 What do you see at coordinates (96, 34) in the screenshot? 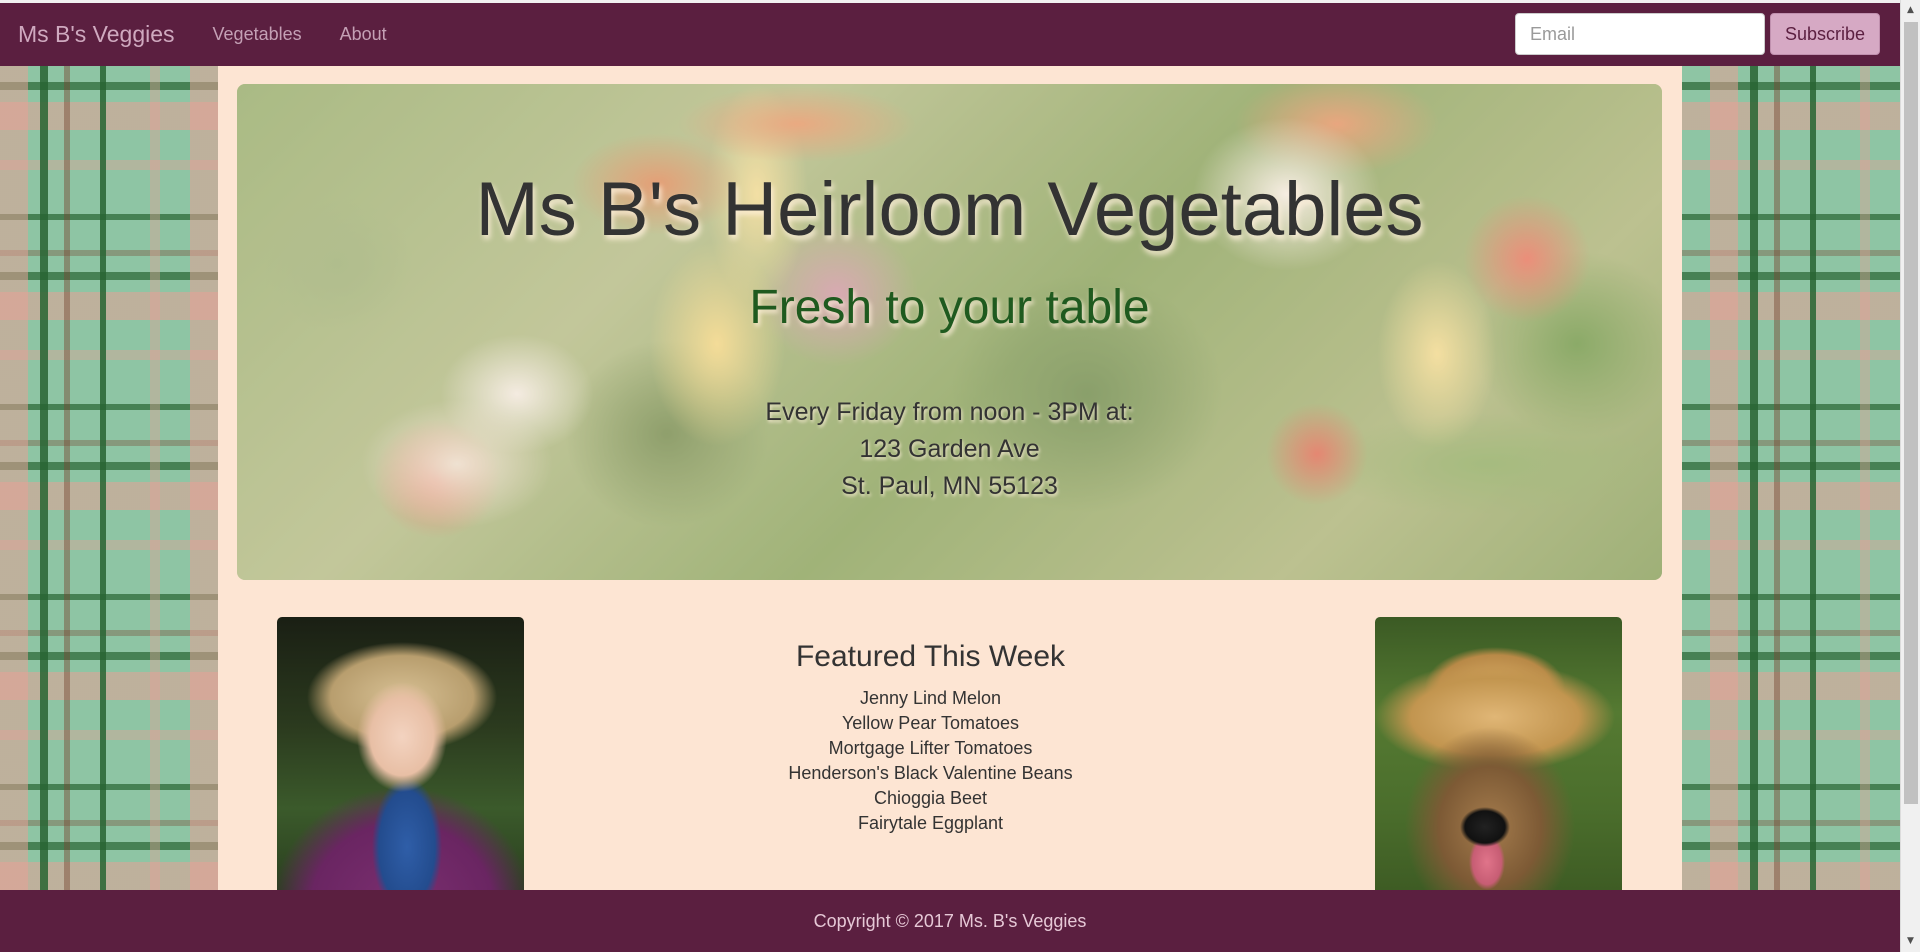
I see `brand-link: Ms B's Veggies` at bounding box center [96, 34].